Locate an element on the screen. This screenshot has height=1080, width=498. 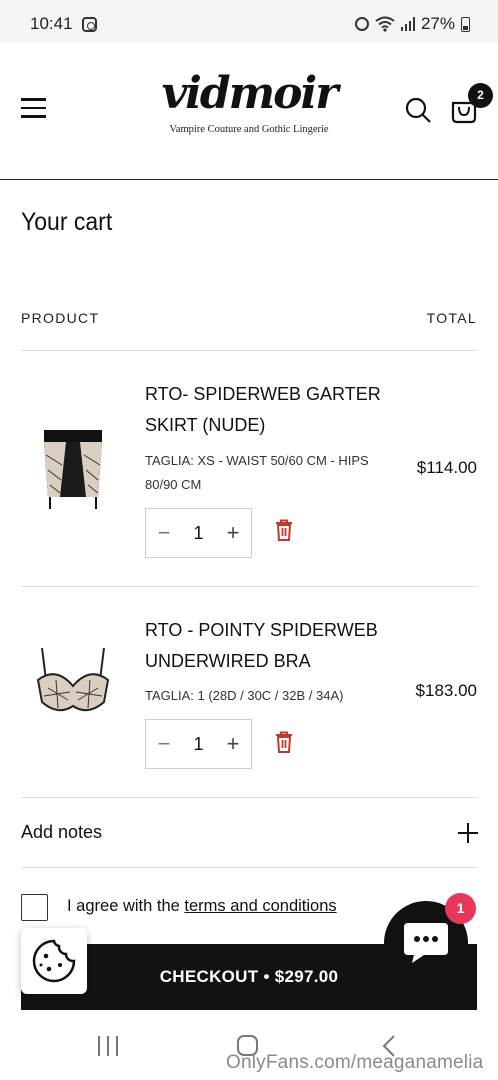
hamburger-menu-icon is located at coordinates (33, 108).